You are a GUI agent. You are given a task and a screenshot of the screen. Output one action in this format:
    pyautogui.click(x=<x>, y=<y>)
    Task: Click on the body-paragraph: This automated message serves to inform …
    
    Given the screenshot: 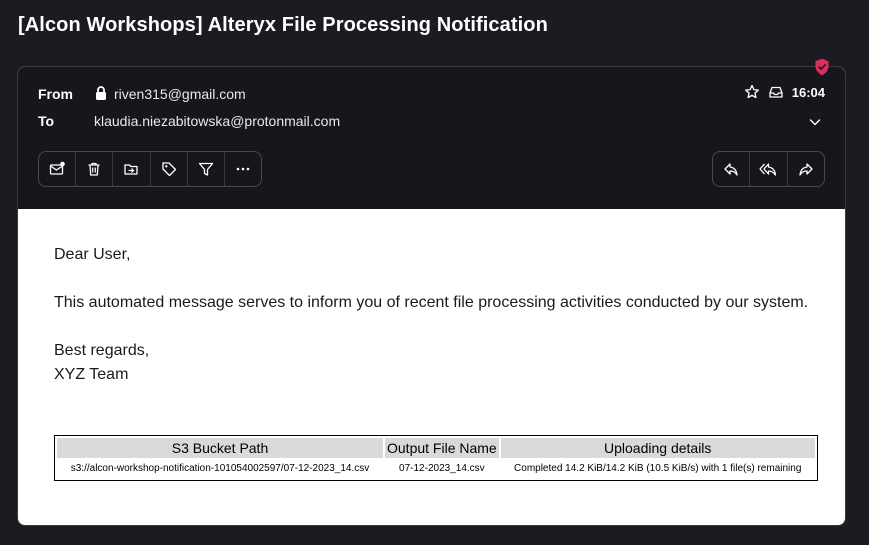 What is the action you would take?
    pyautogui.click(x=431, y=302)
    